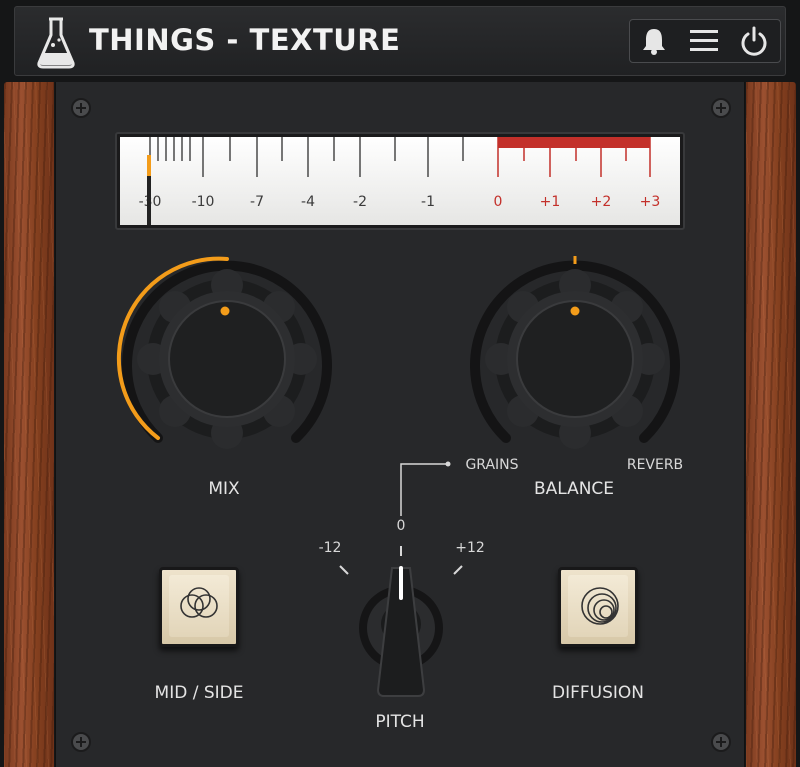 The width and height of the screenshot is (800, 767). I want to click on mid-side-button, so click(199, 607).